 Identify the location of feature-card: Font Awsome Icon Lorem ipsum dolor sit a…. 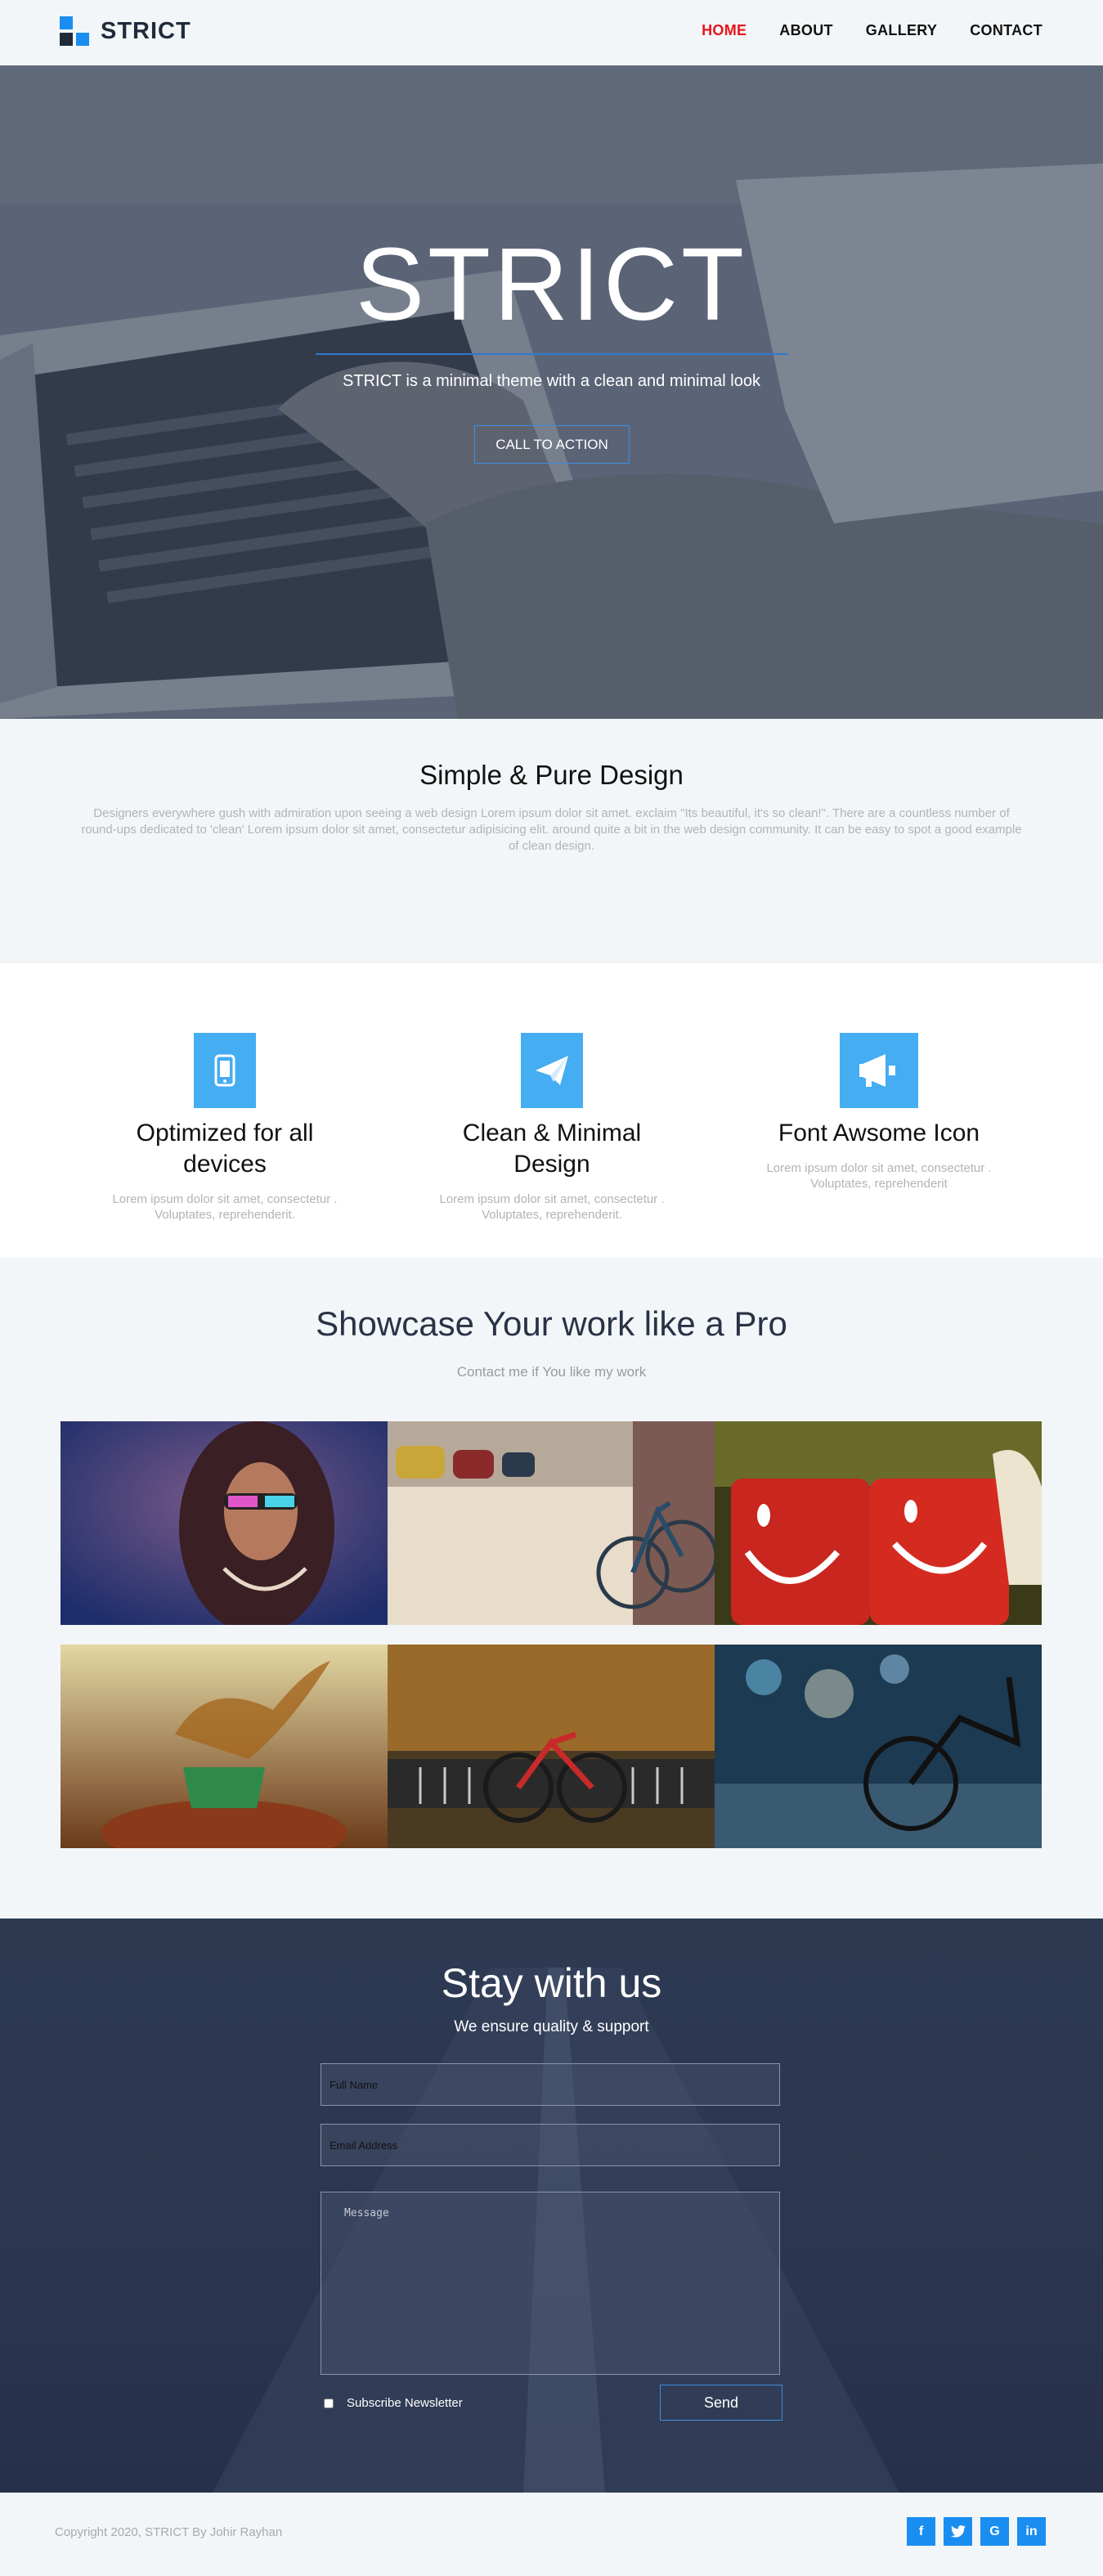
(879, 1112).